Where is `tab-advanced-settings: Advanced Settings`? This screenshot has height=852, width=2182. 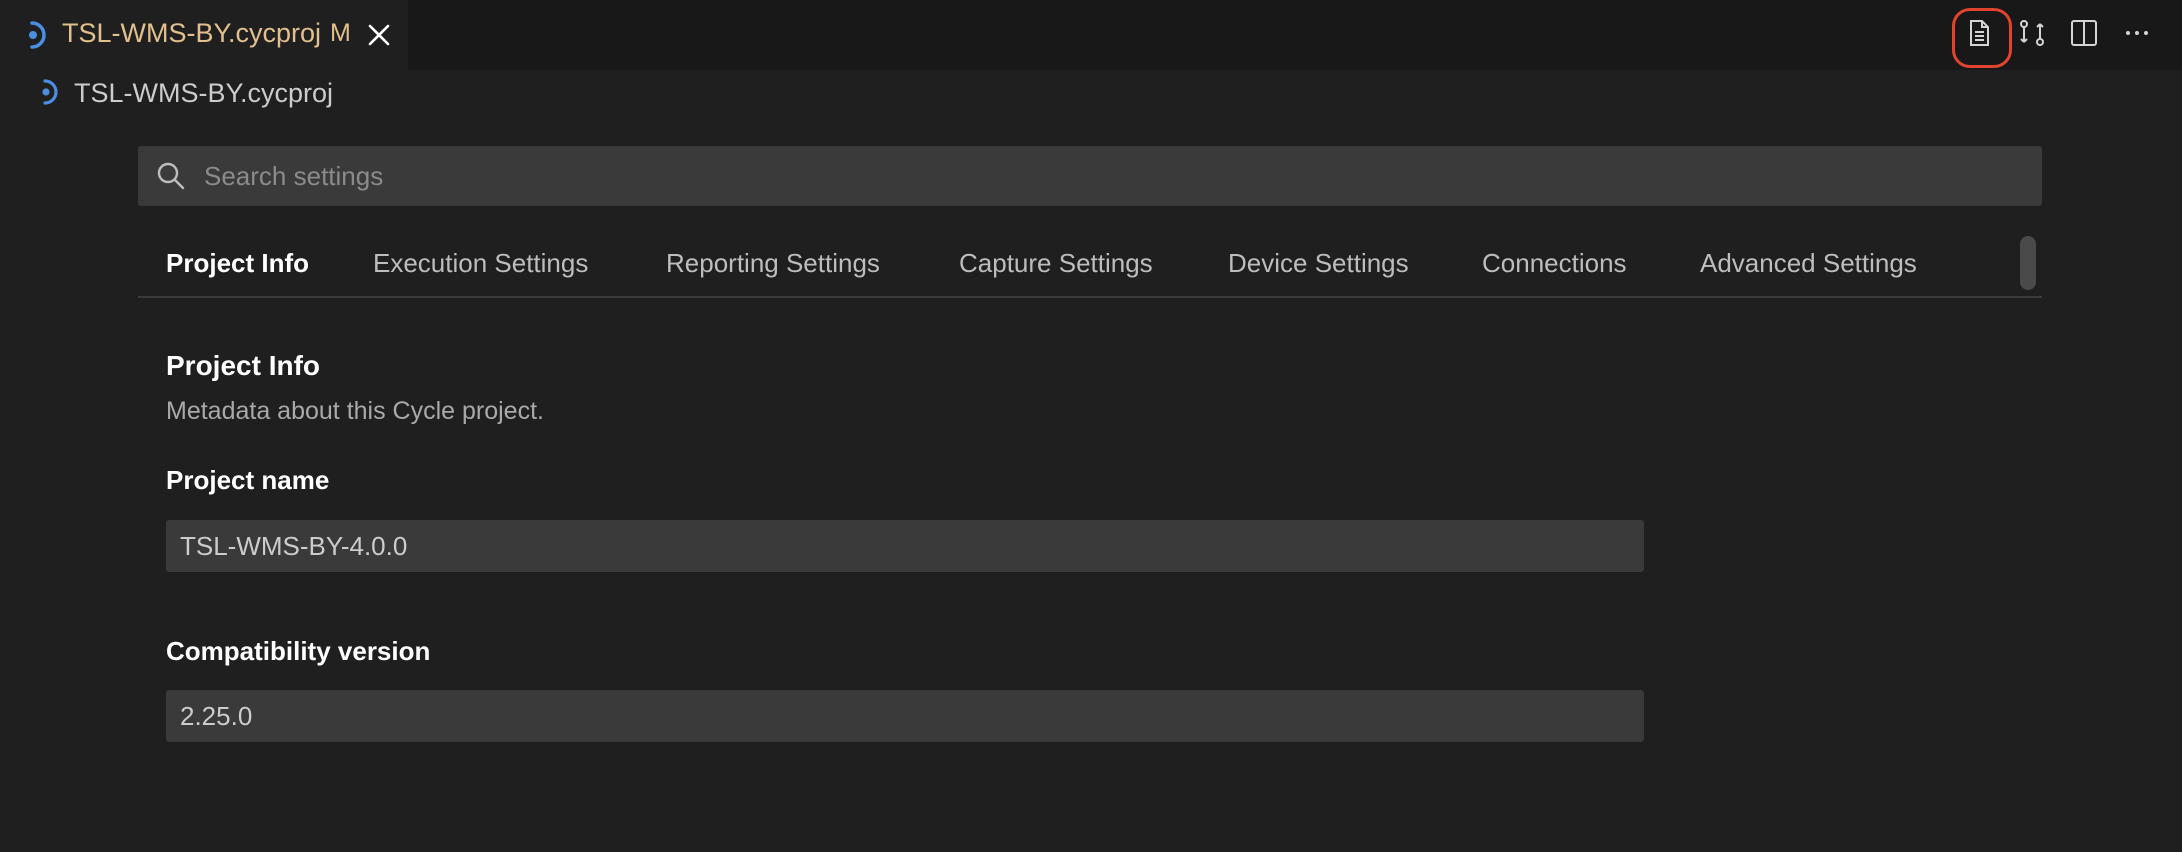 tab-advanced-settings: Advanced Settings is located at coordinates (1808, 263).